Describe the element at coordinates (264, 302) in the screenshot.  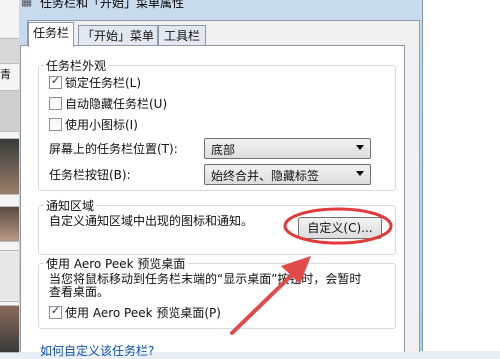
I see `pointer-arrow-shaft` at that location.